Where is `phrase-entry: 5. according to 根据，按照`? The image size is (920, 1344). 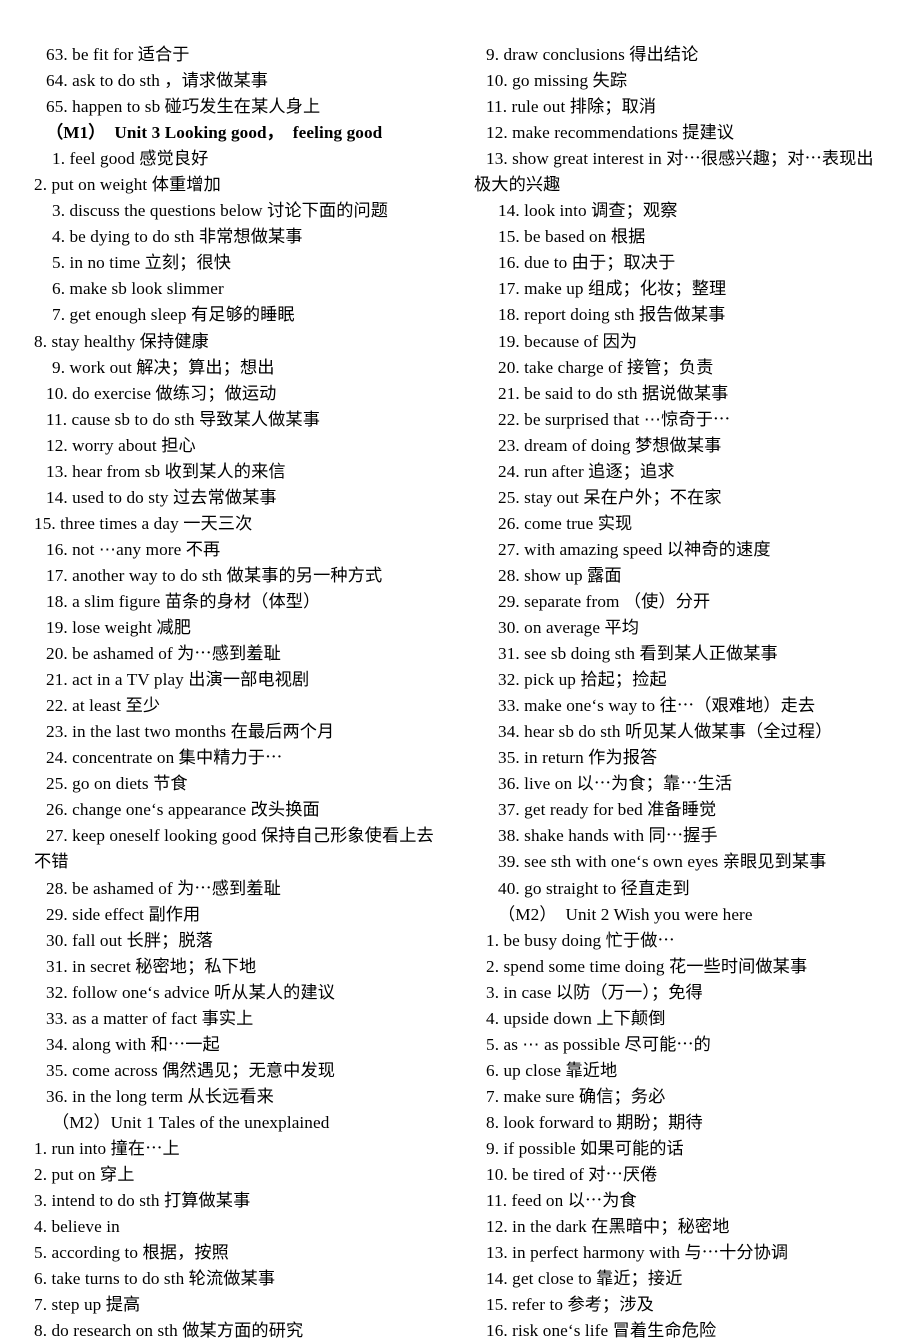
phrase-entry: 5. according to 根据，按照 is located at coordinates (131, 1253).